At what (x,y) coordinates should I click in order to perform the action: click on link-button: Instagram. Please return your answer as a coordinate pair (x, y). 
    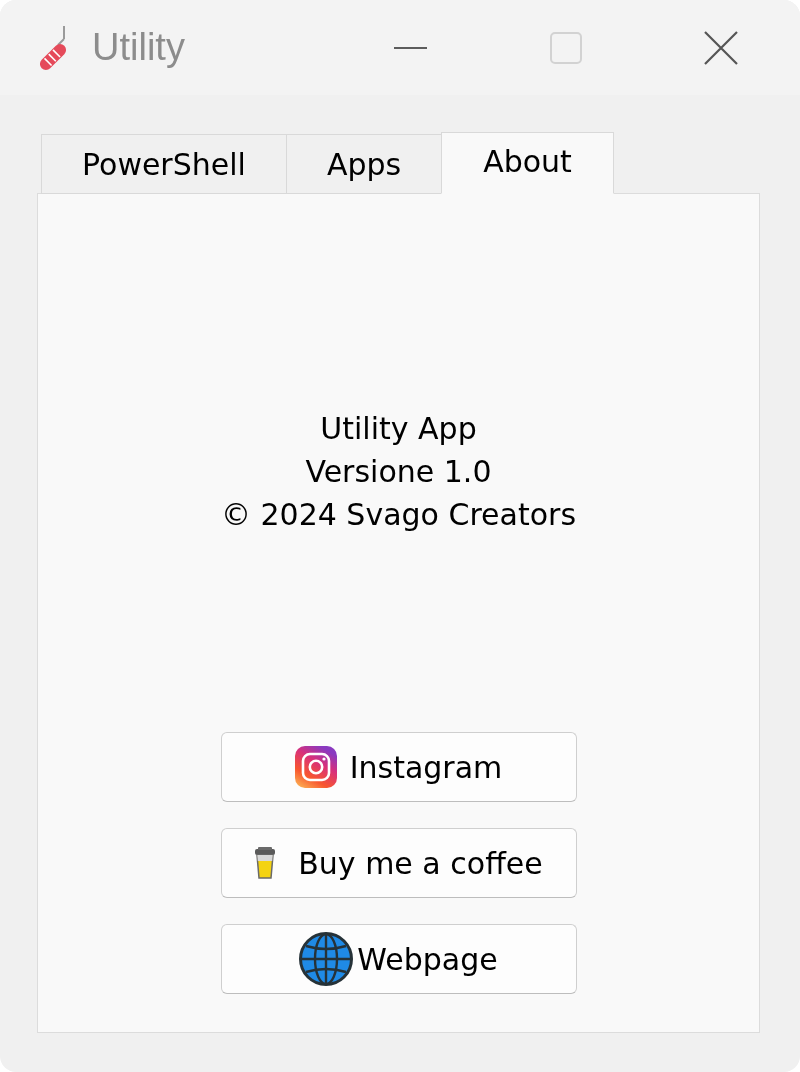
    Looking at the image, I should click on (398, 767).